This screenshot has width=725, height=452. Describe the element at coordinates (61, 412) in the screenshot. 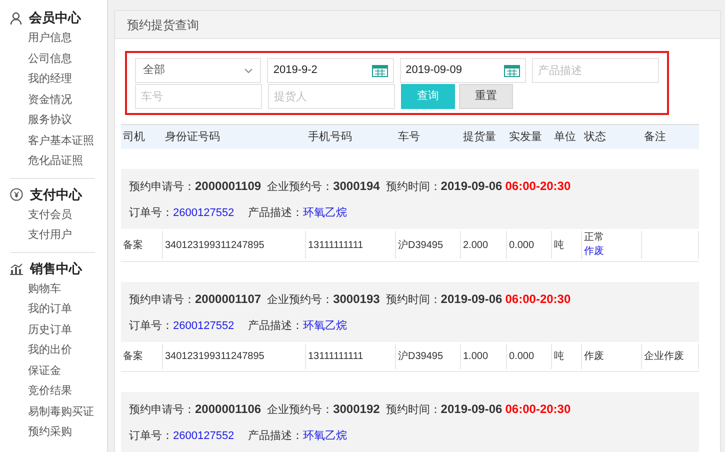

I see `sidebar-link: 易制毒购买证` at that location.